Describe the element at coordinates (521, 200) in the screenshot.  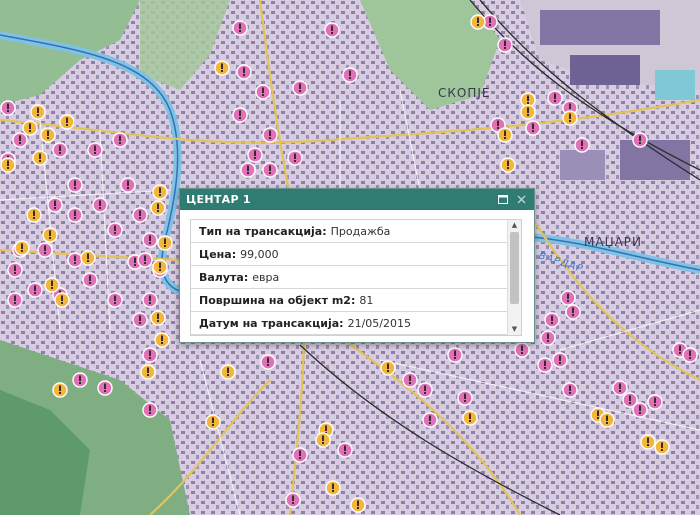
I see `close-icon` at that location.